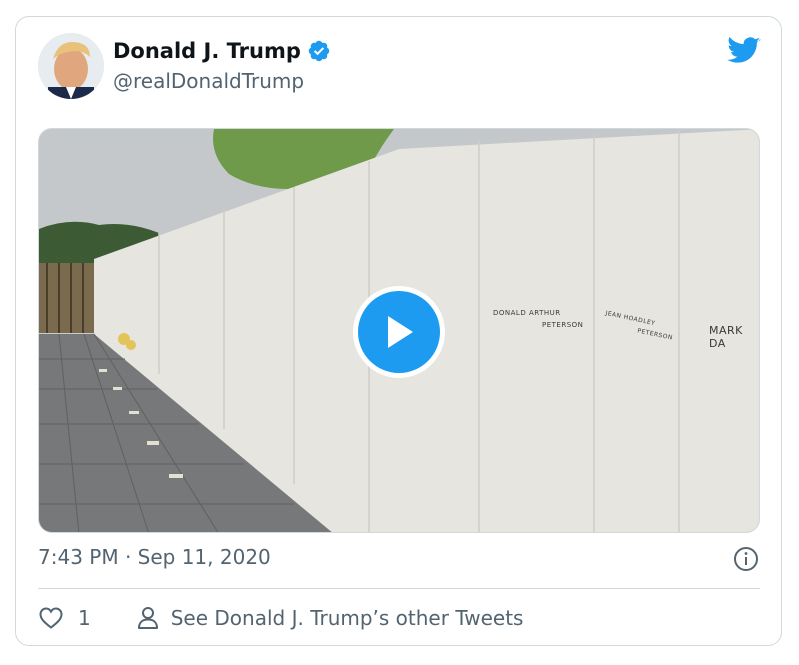  Describe the element at coordinates (744, 51) in the screenshot. I see `twitter-bird-icon` at that location.